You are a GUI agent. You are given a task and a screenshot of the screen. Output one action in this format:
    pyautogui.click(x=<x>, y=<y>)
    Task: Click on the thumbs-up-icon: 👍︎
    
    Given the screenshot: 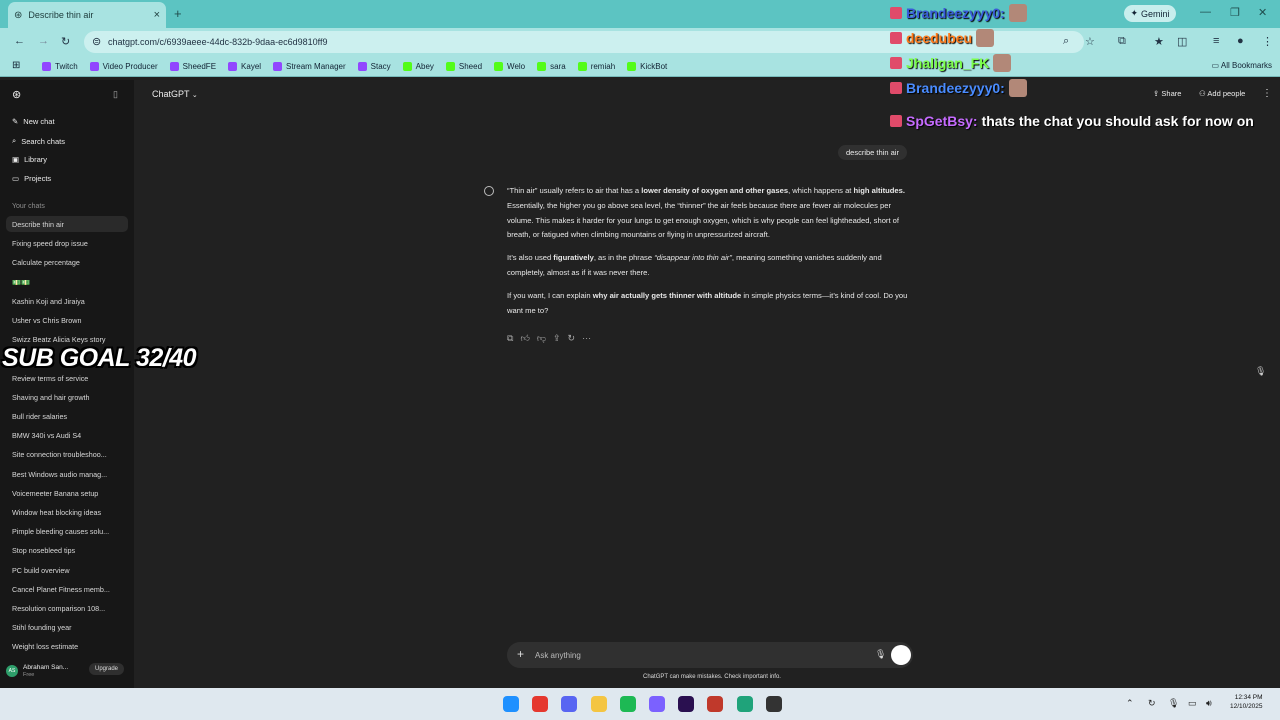 What is the action you would take?
    pyautogui.click(x=524, y=338)
    